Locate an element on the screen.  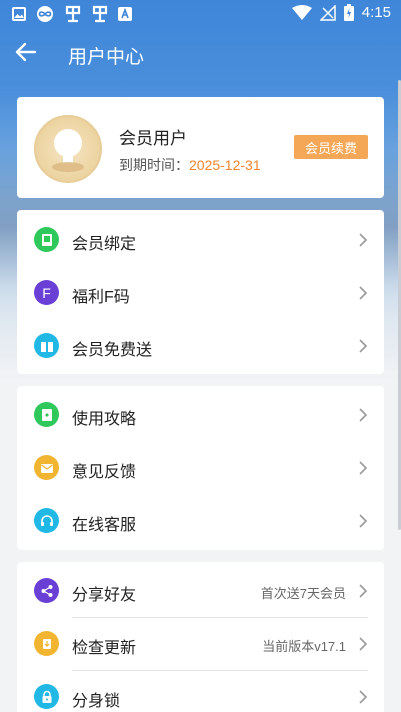
infinity-icon is located at coordinates (45, 14).